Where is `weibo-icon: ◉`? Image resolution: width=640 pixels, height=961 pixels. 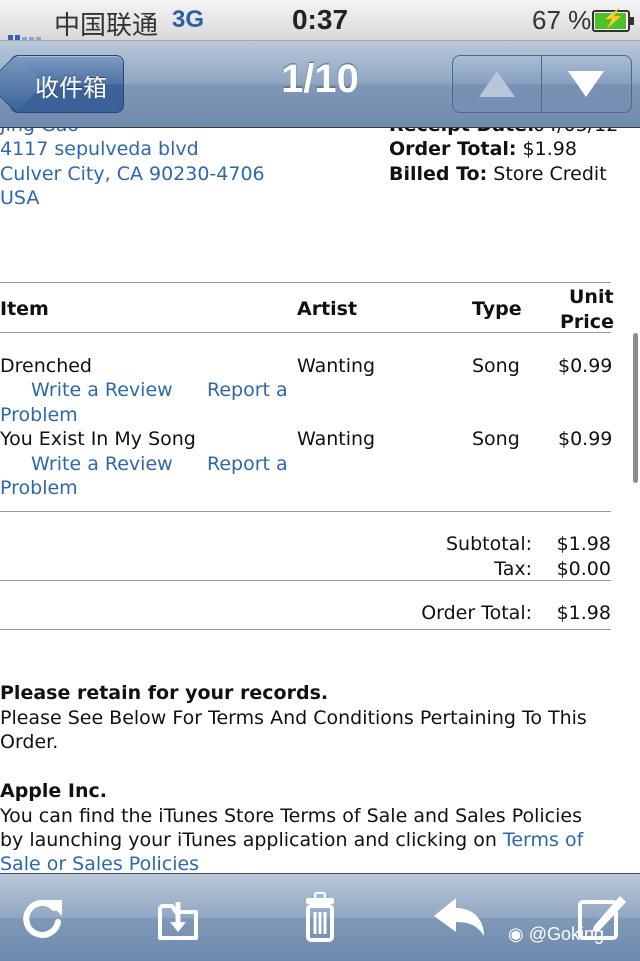
weibo-icon: ◉ is located at coordinates (516, 934).